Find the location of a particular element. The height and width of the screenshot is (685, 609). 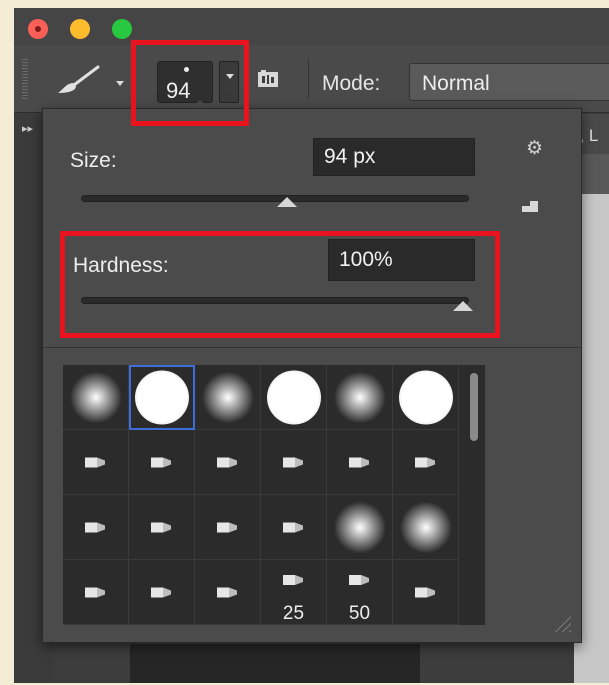

gear-icon: ⚙ is located at coordinates (534, 148).